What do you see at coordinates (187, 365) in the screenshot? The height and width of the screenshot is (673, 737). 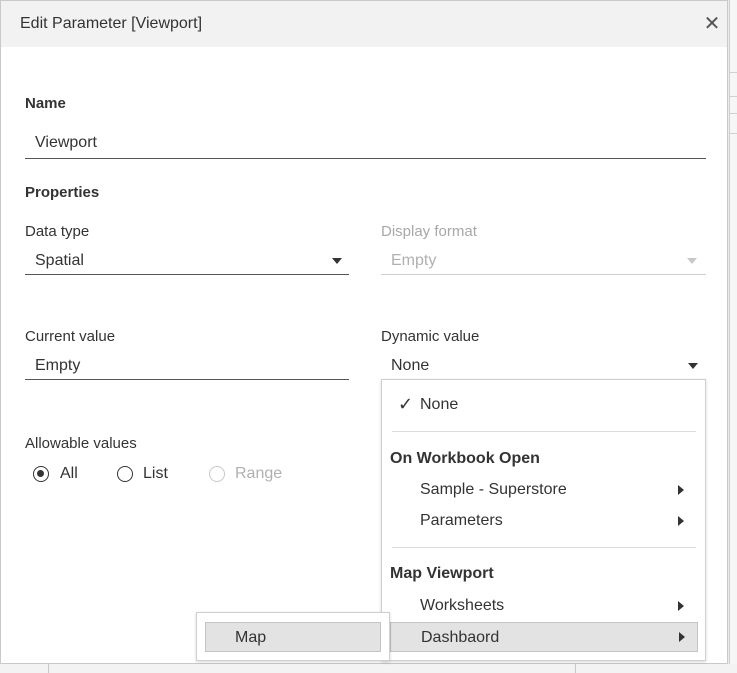 I see `current-value-input: Empty` at bounding box center [187, 365].